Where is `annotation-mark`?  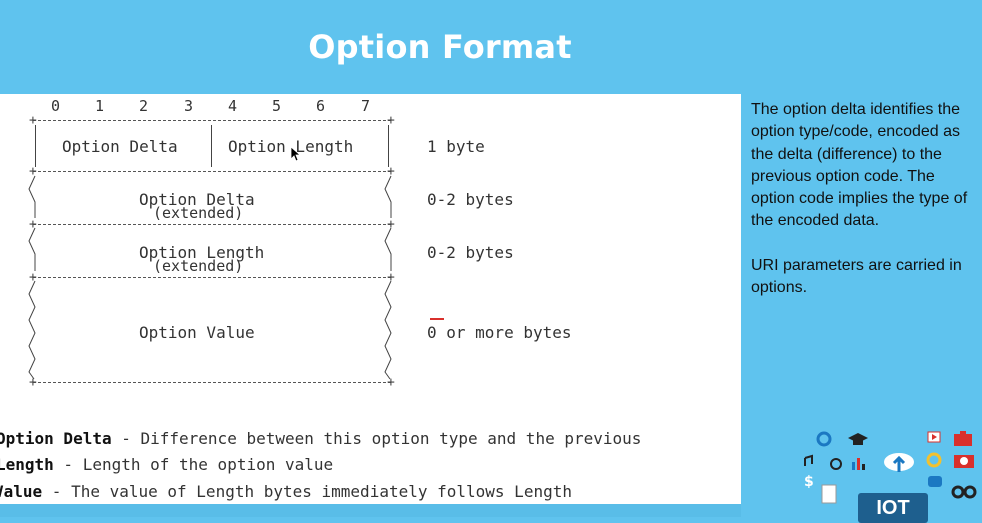 annotation-mark is located at coordinates (437, 319).